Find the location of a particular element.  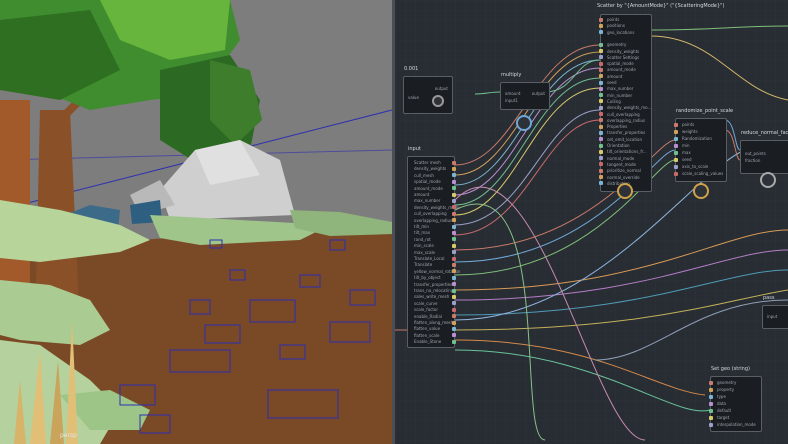

node-port-label: Properties is located at coordinates (617, 127).